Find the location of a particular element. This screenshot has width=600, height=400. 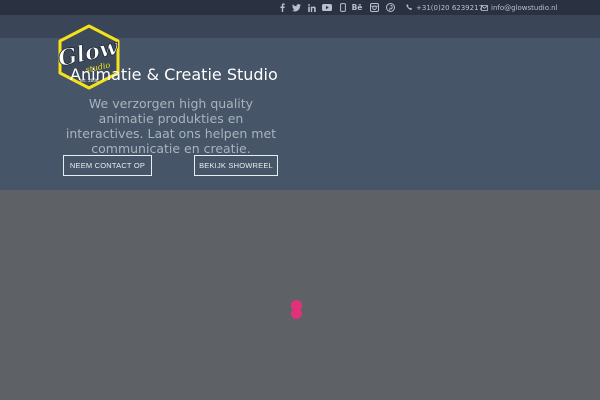

twitter-icon is located at coordinates (296, 7).